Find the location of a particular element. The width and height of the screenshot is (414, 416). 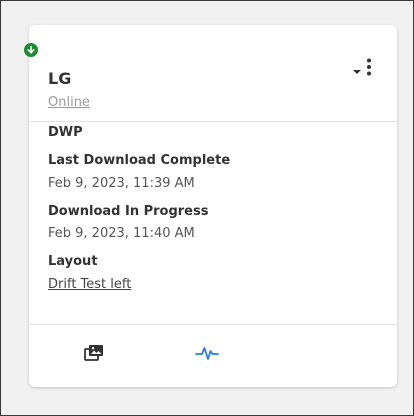

image-gallery-icon is located at coordinates (94, 355).